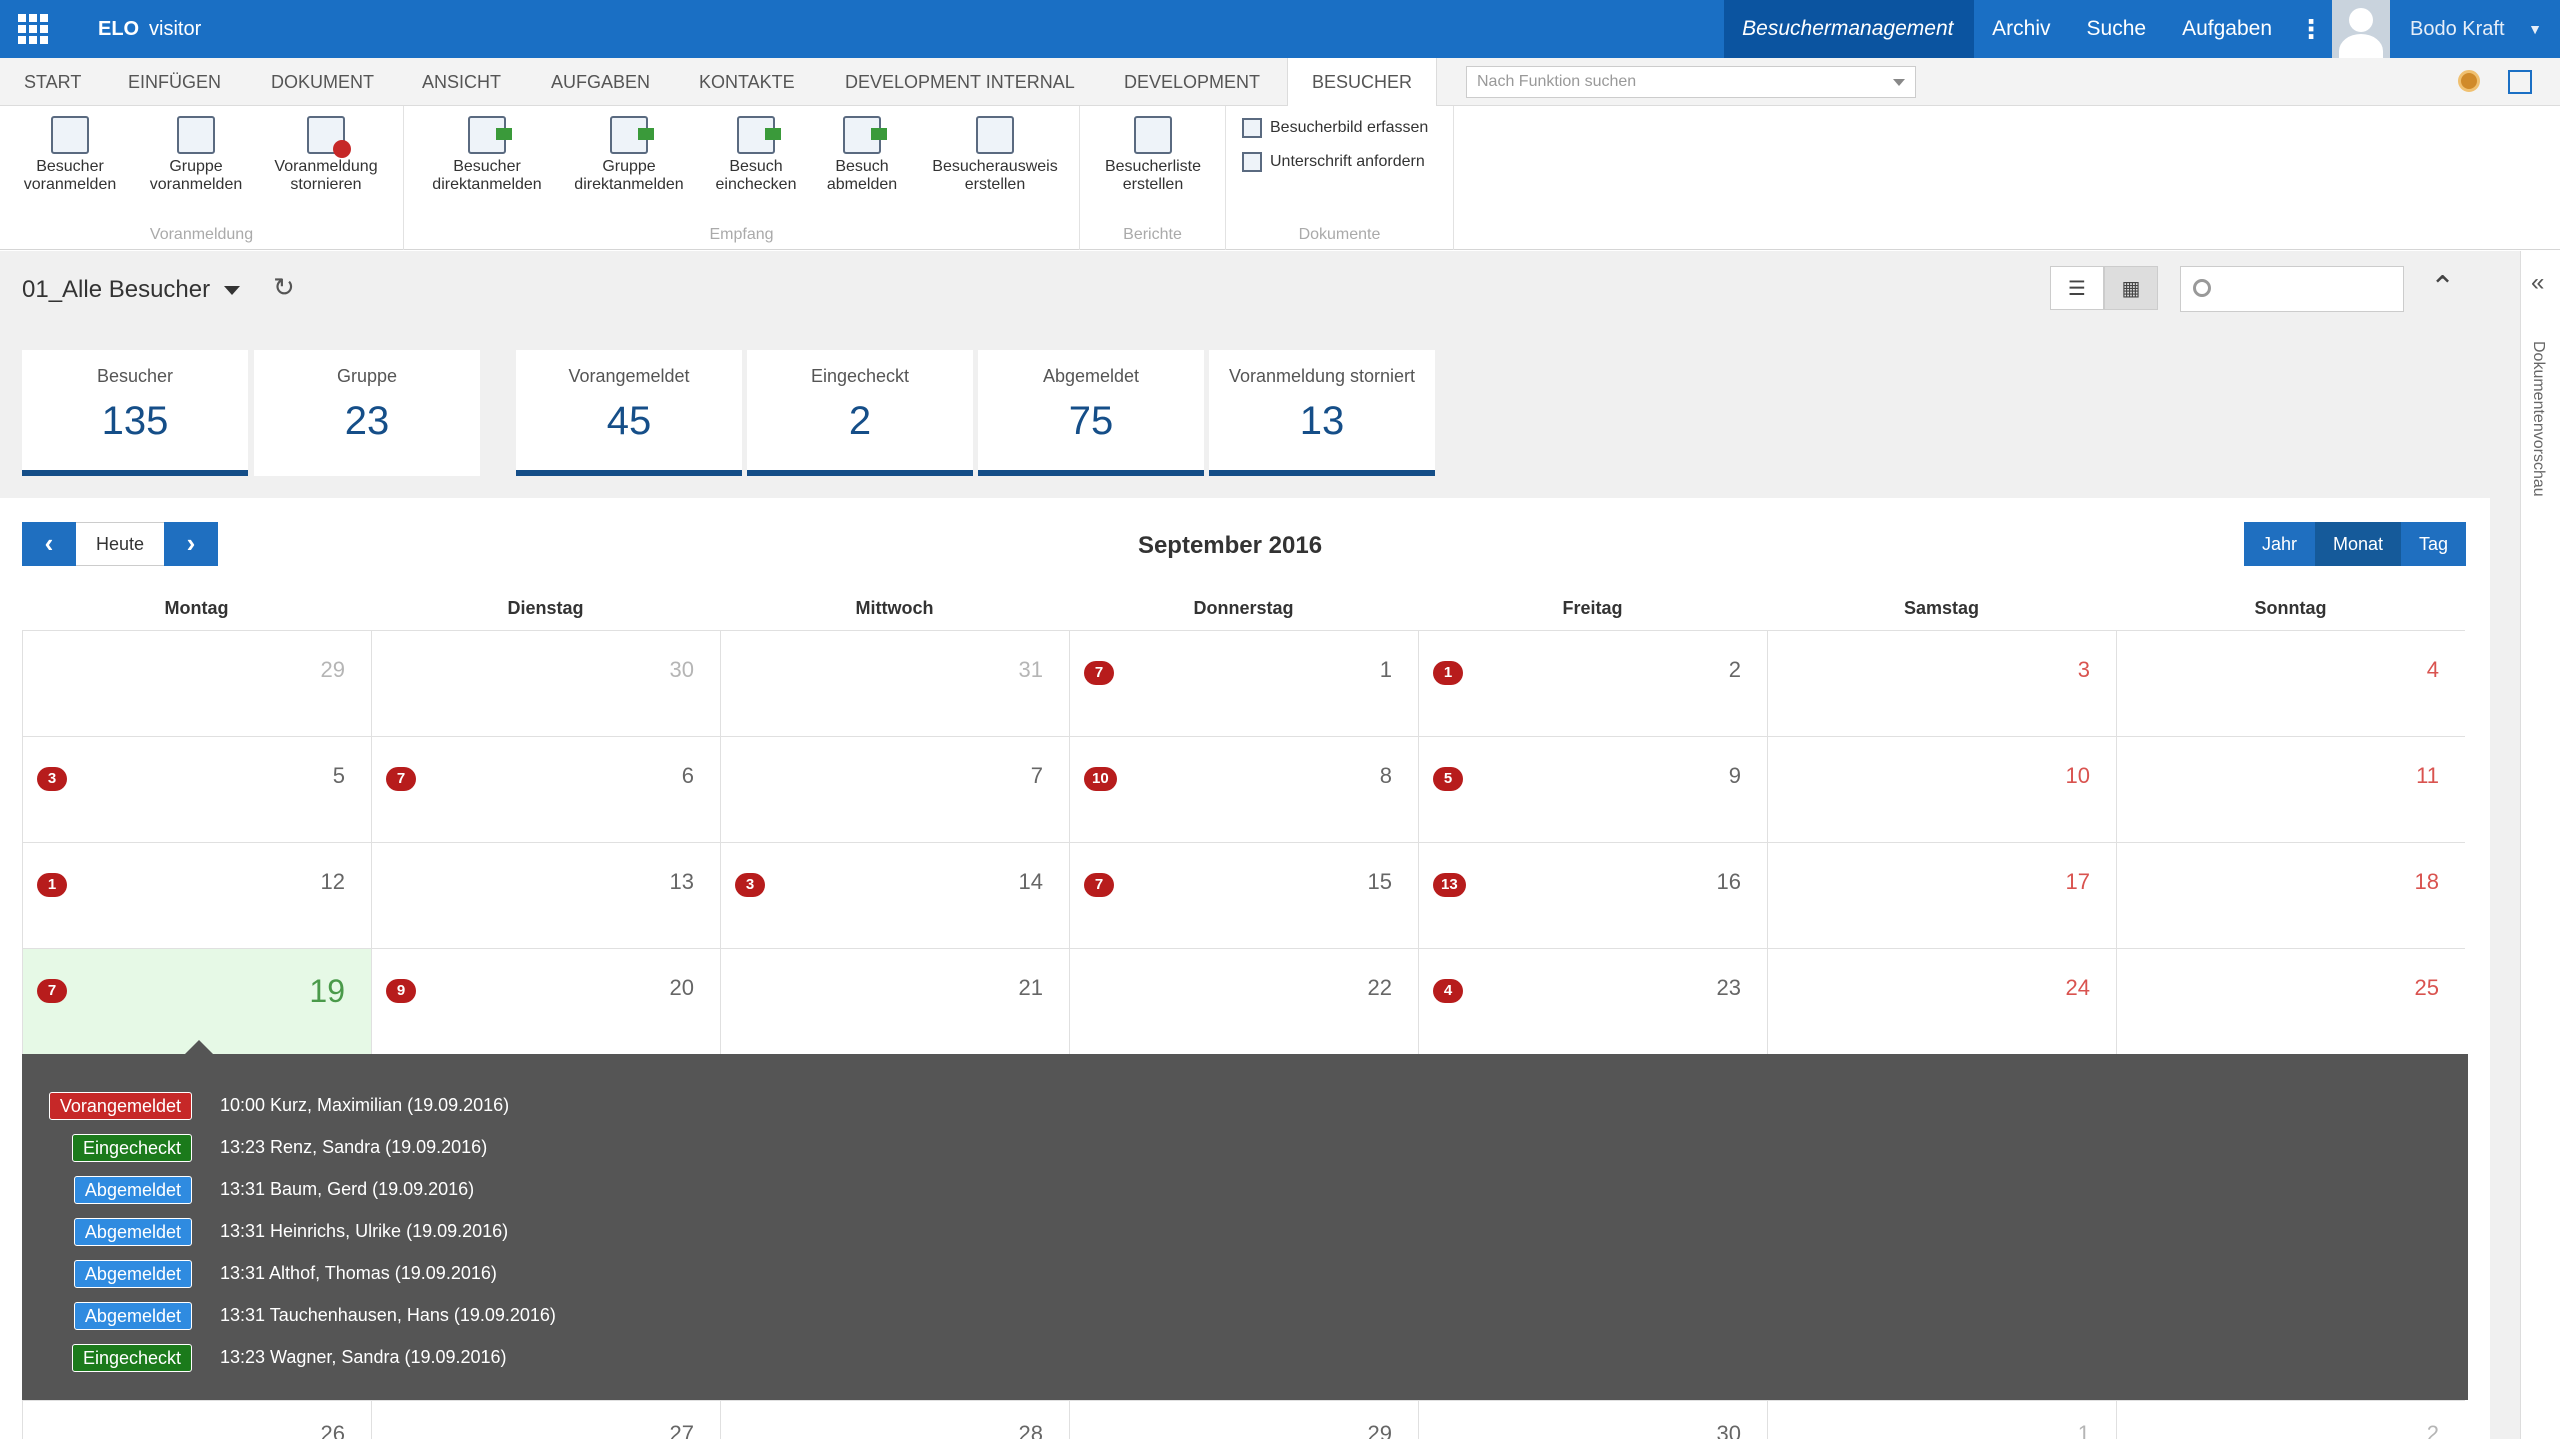 This screenshot has height=1439, width=2560. I want to click on calendar-day-cell: 19 7, so click(196, 1001).